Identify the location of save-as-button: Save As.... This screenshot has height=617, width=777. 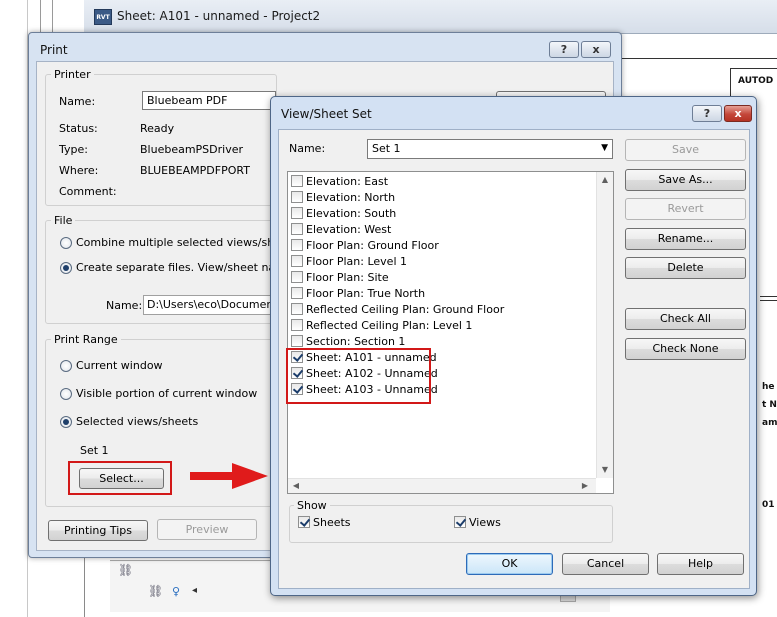
(685, 180).